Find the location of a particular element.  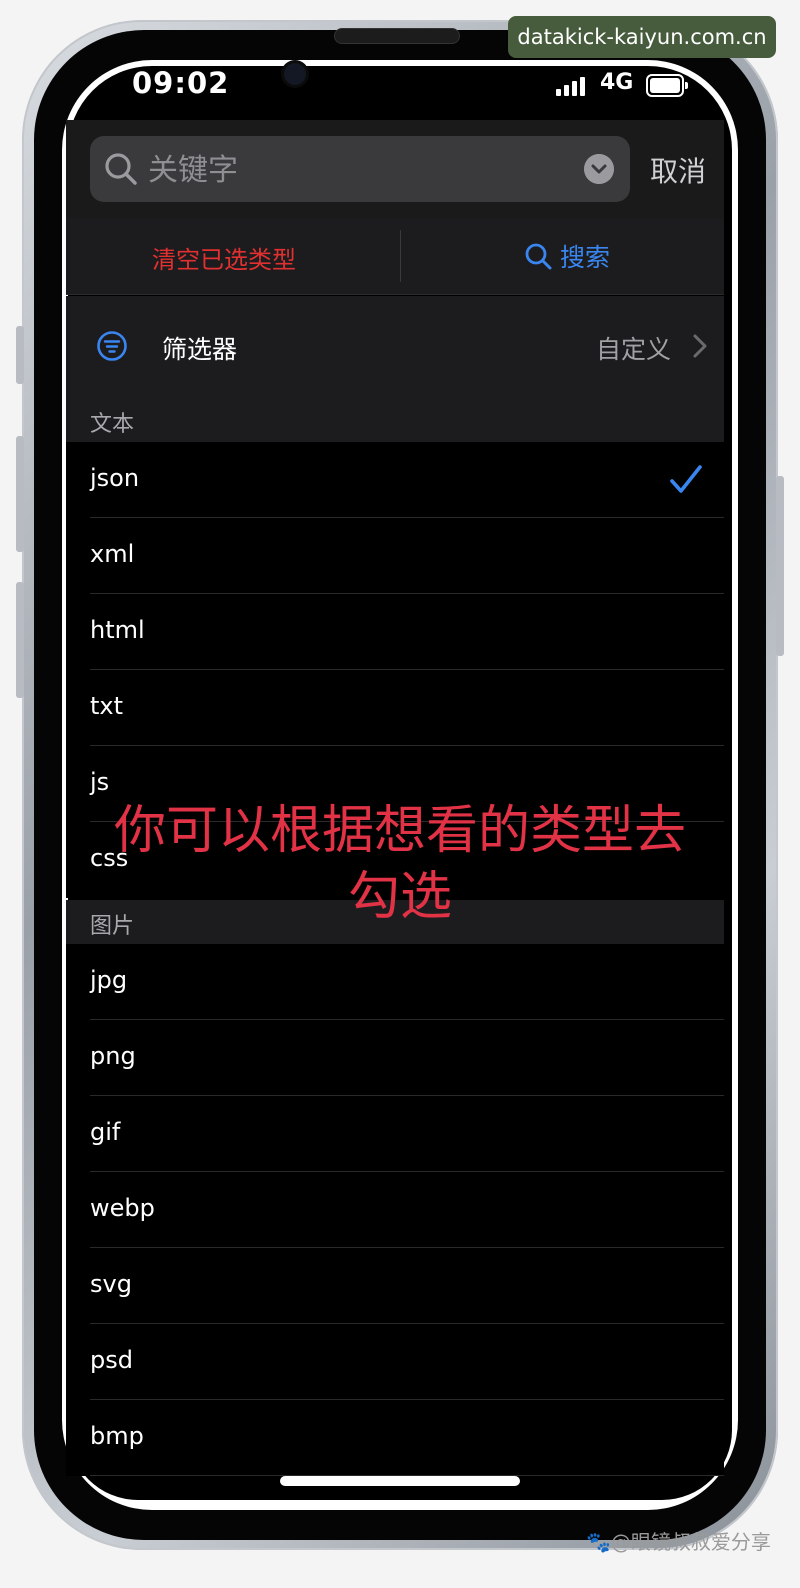

filter-icon is located at coordinates (112, 346).